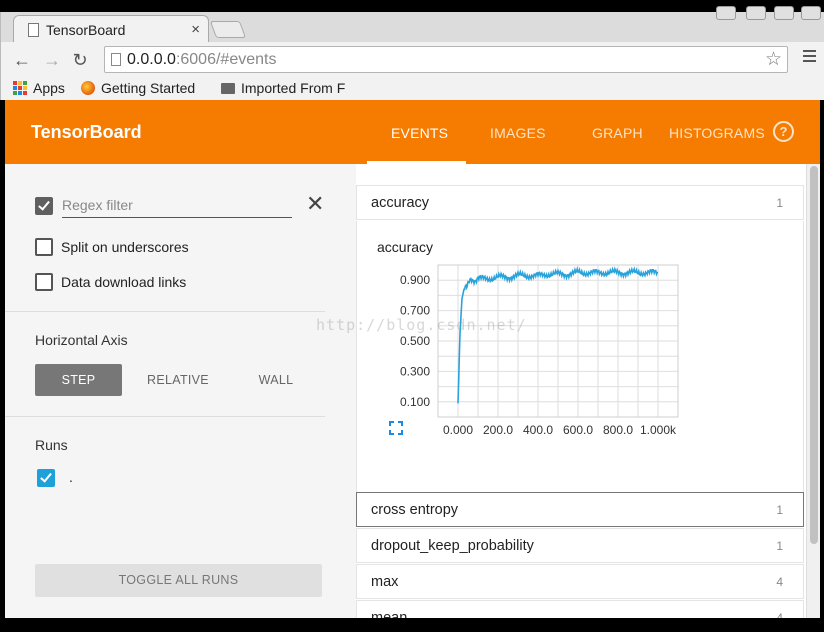 The width and height of the screenshot is (824, 632). What do you see at coordinates (811, 13) in the screenshot?
I see `window-close-icon` at bounding box center [811, 13].